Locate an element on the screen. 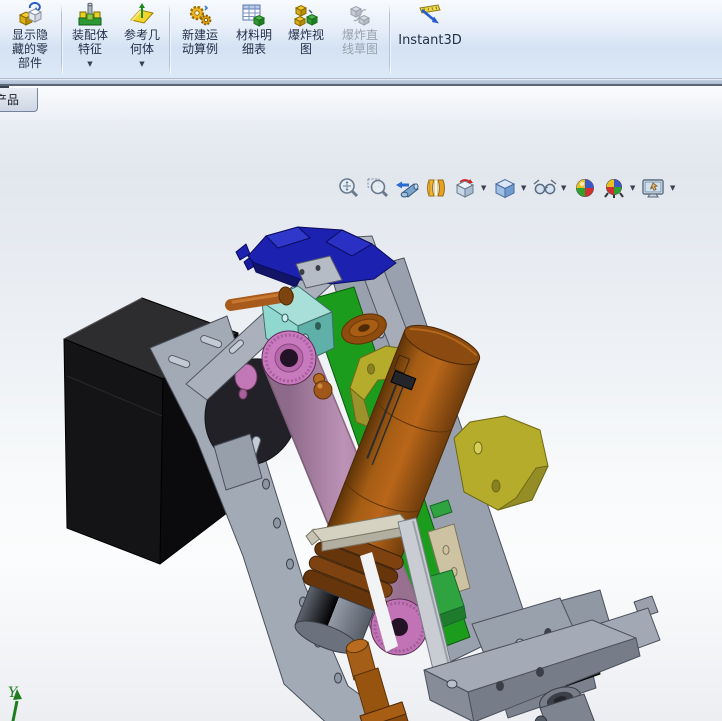  assembly-features-button: 装配体 特征 ▼ is located at coordinates (90, 39).